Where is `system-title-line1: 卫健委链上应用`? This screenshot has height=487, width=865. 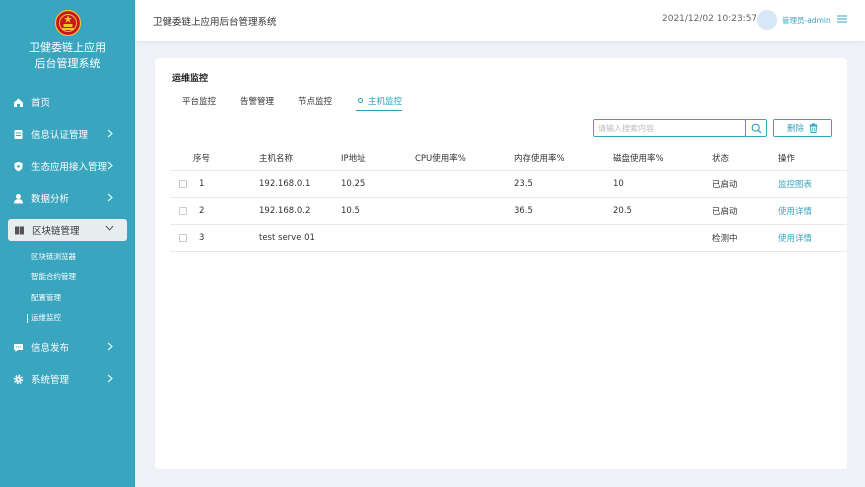 system-title-line1: 卫健委链上应用 is located at coordinates (67, 47).